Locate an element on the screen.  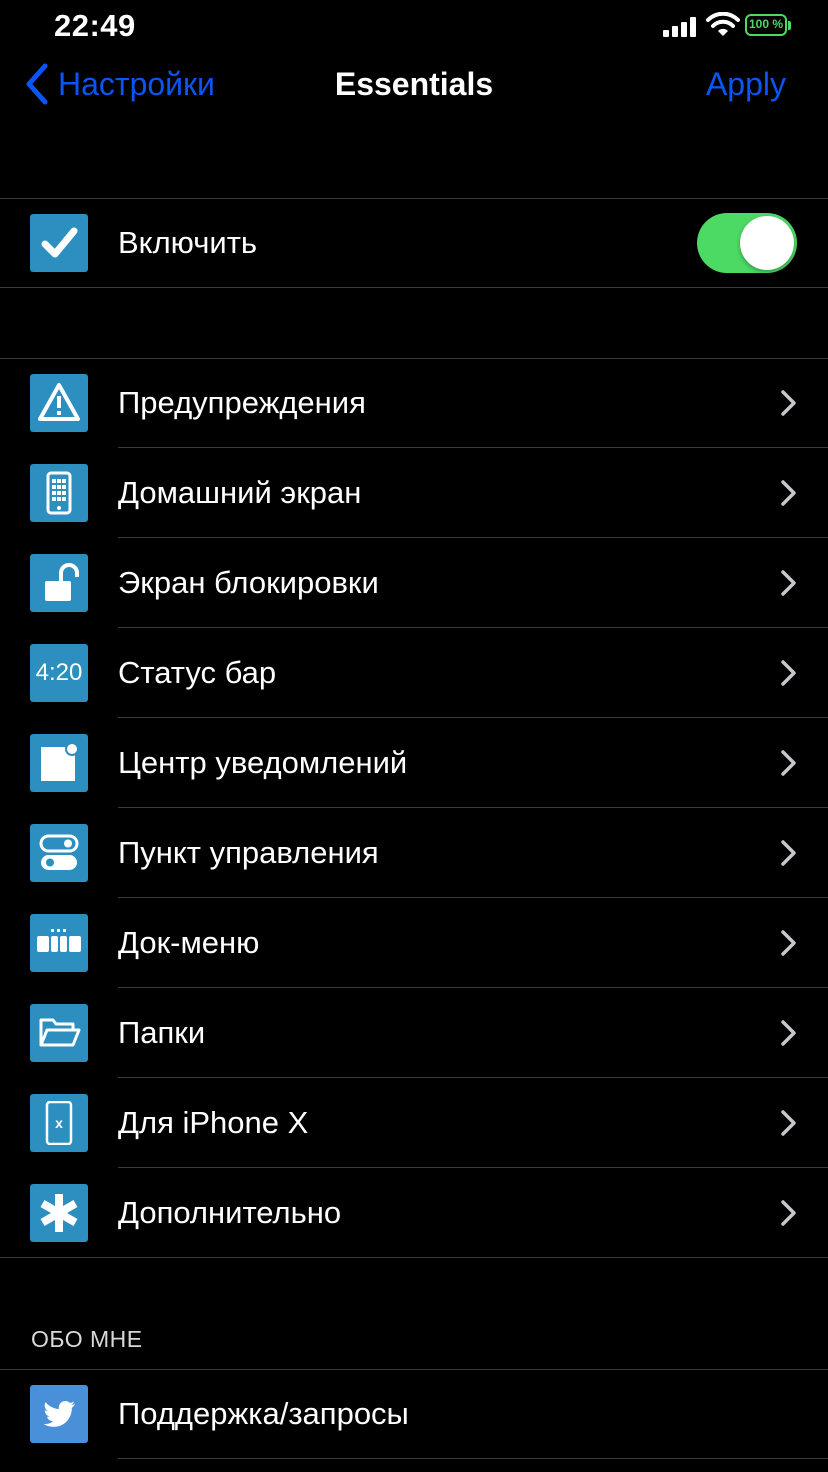
battery-icon: 100 % is located at coordinates (768, 26).